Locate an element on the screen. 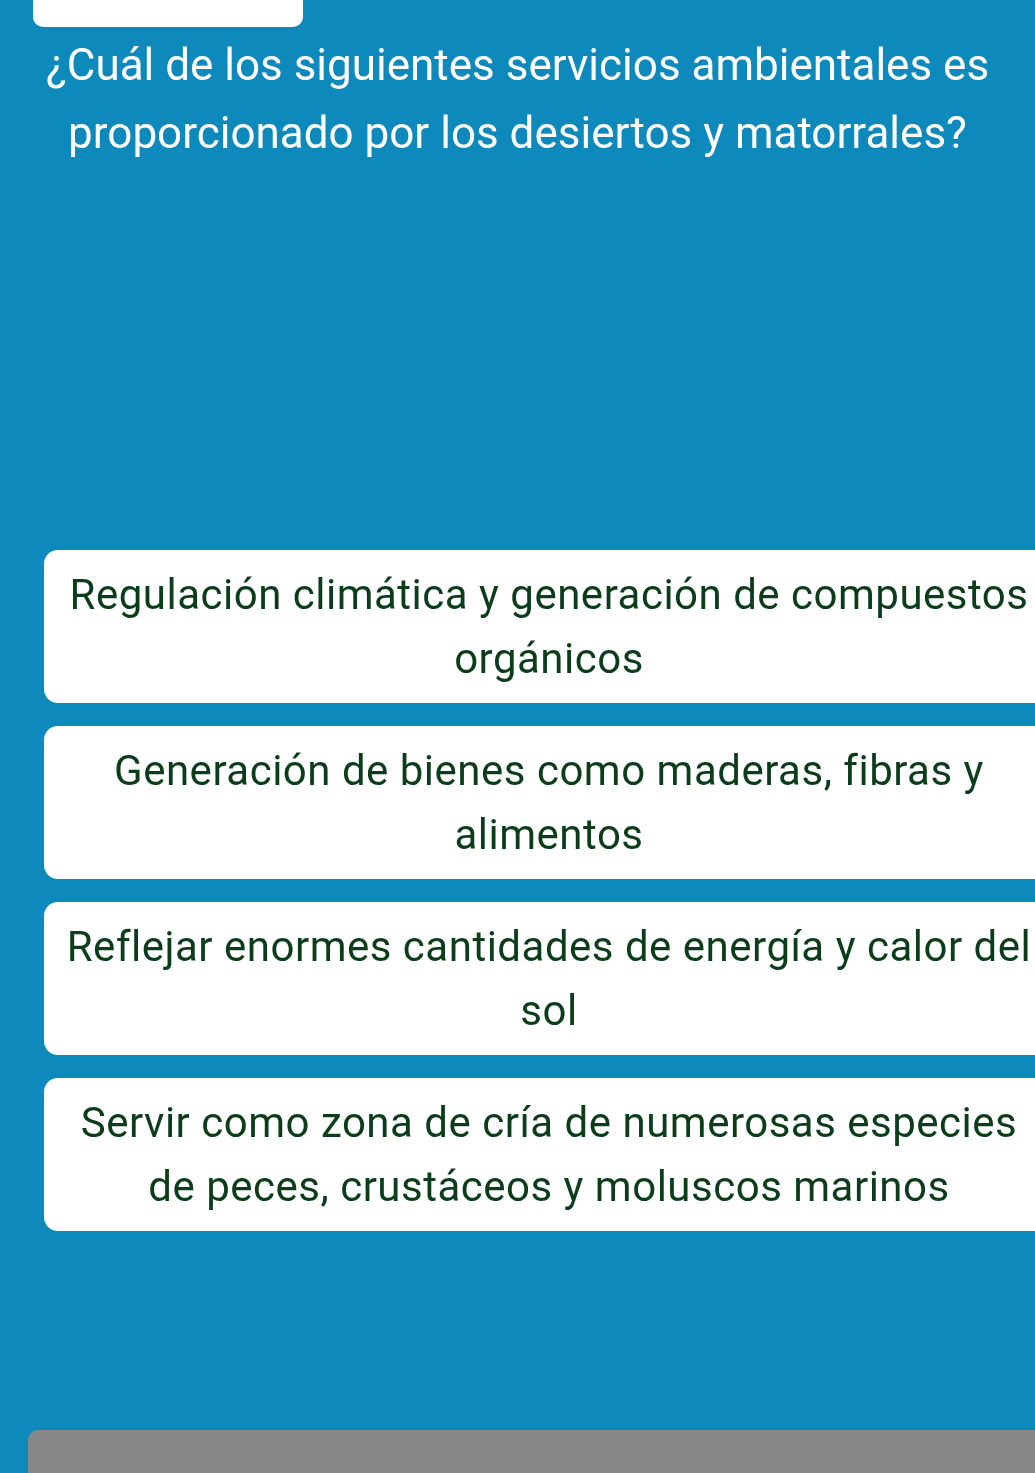  question-text: ¿Cuál de los siguientes servicios ambientales es proporcionado por los desiertos y matorrales? is located at coordinates (517, 99).